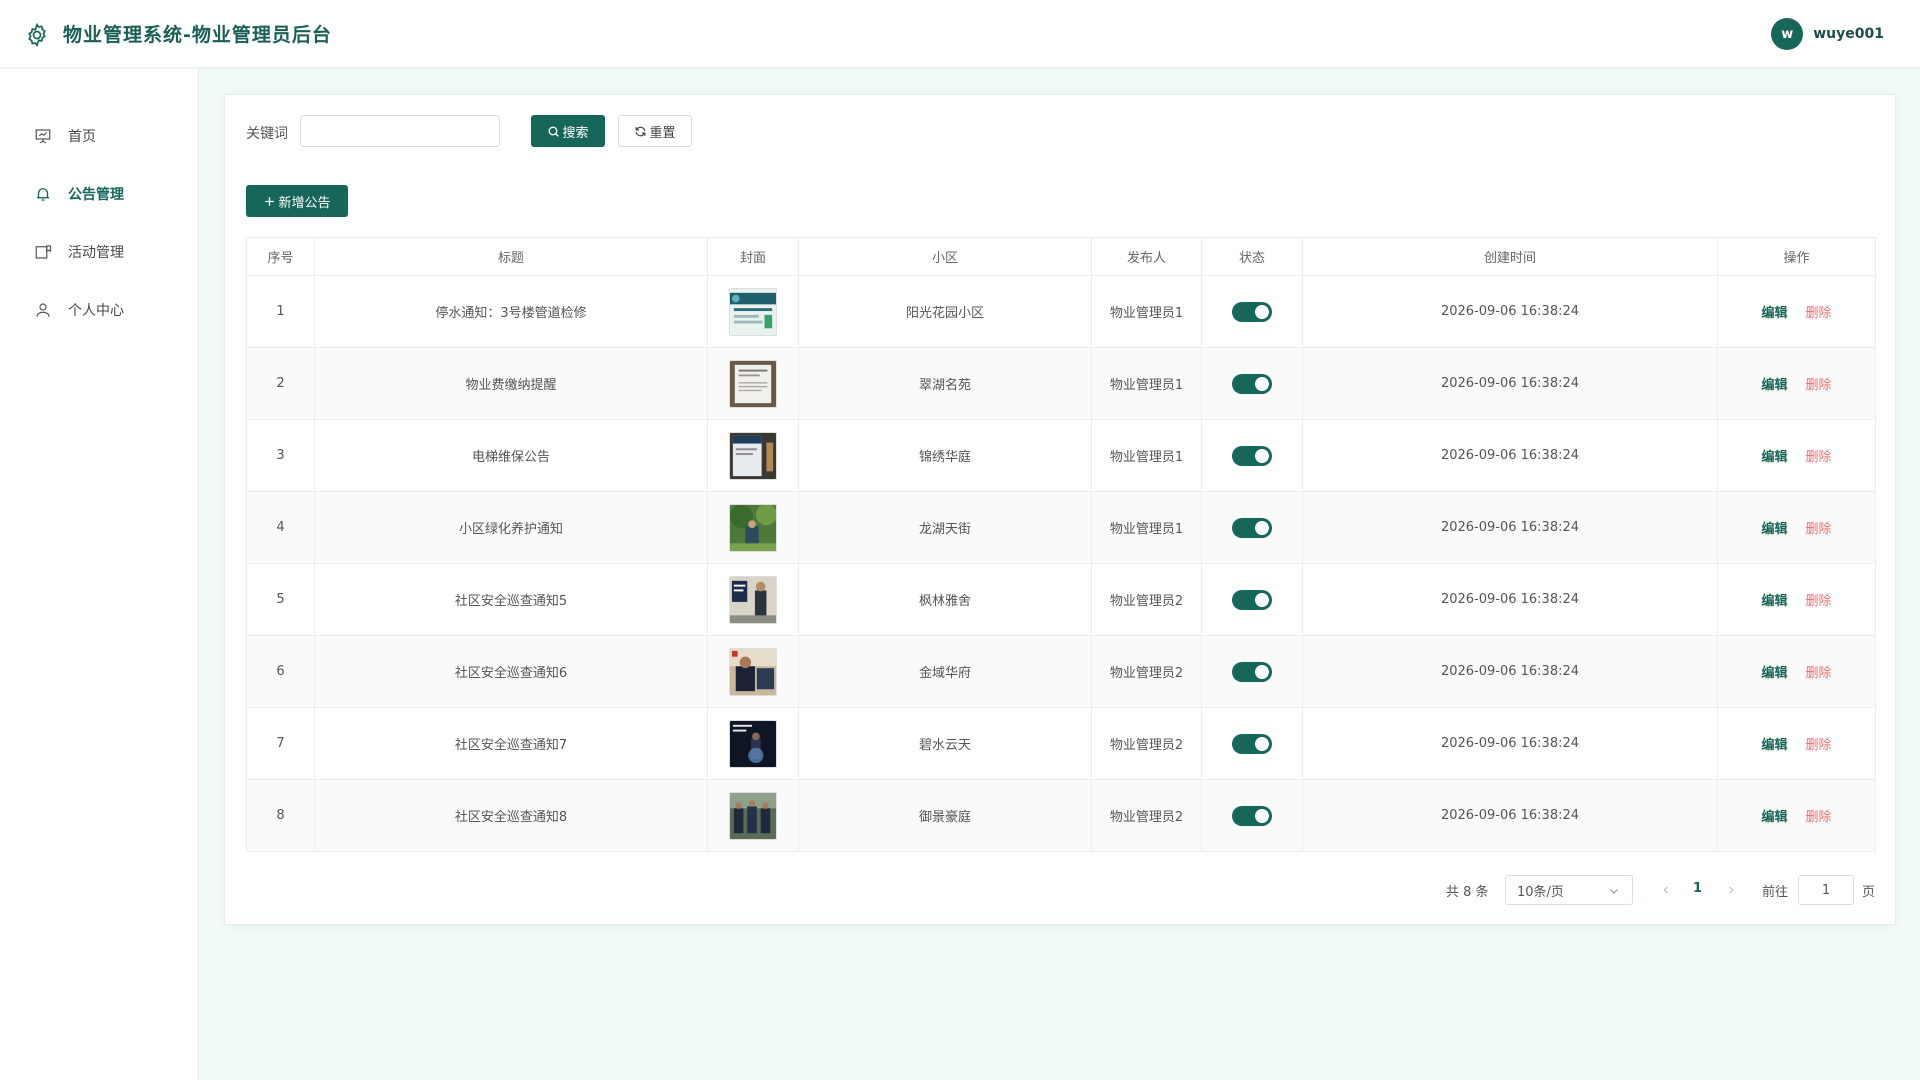 The image size is (1920, 1080). Describe the element at coordinates (297, 201) in the screenshot. I see `add-announcement-button: 新增公告` at that location.